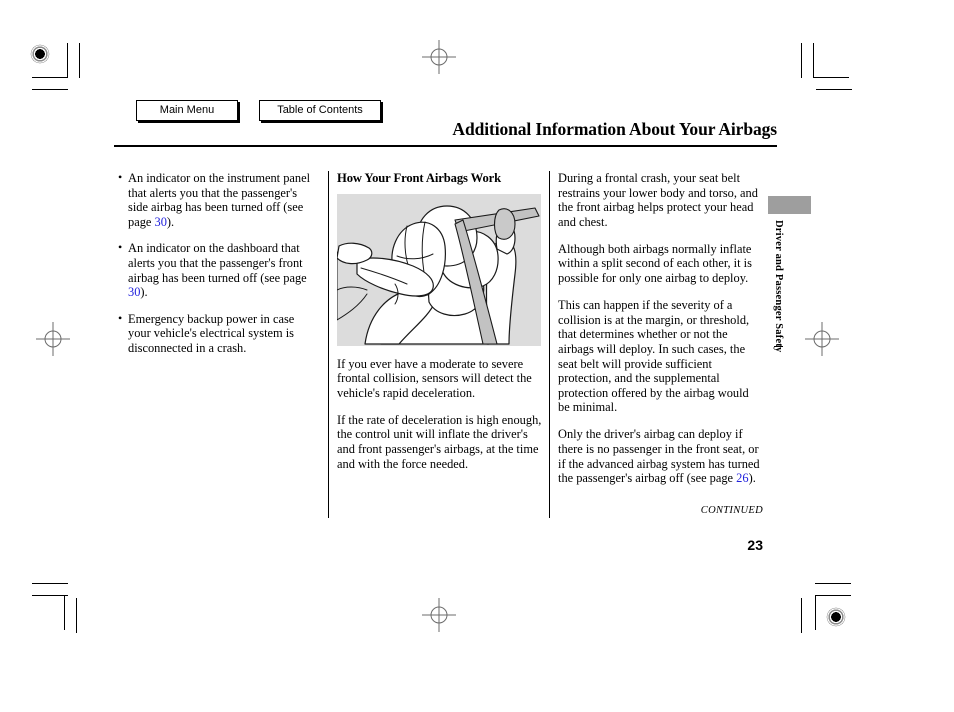  Describe the element at coordinates (76, 615) in the screenshot. I see `crop-mark-bottom-left-vertical-outer` at that location.